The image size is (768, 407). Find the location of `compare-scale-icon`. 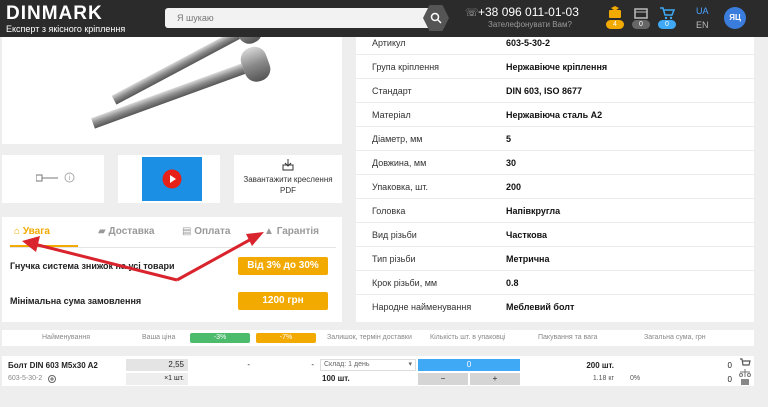

compare-scale-icon is located at coordinates (745, 373).